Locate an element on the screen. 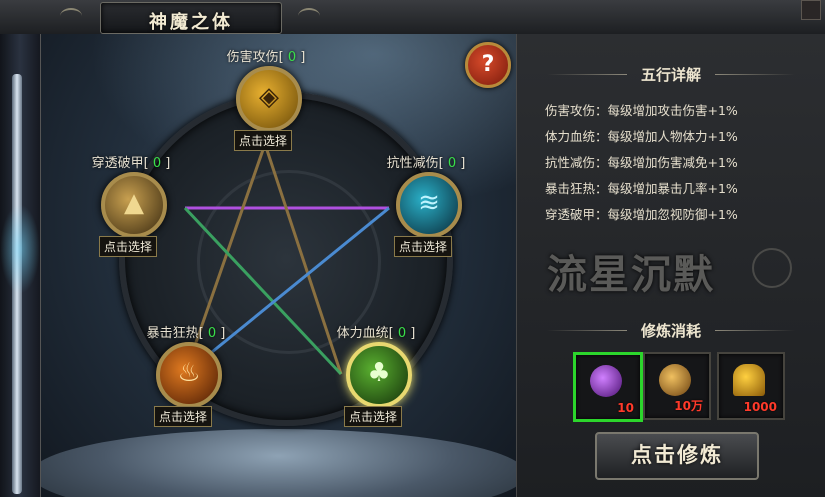 The image size is (825, 497). pierce-orb: ▲ is located at coordinates (134, 205).